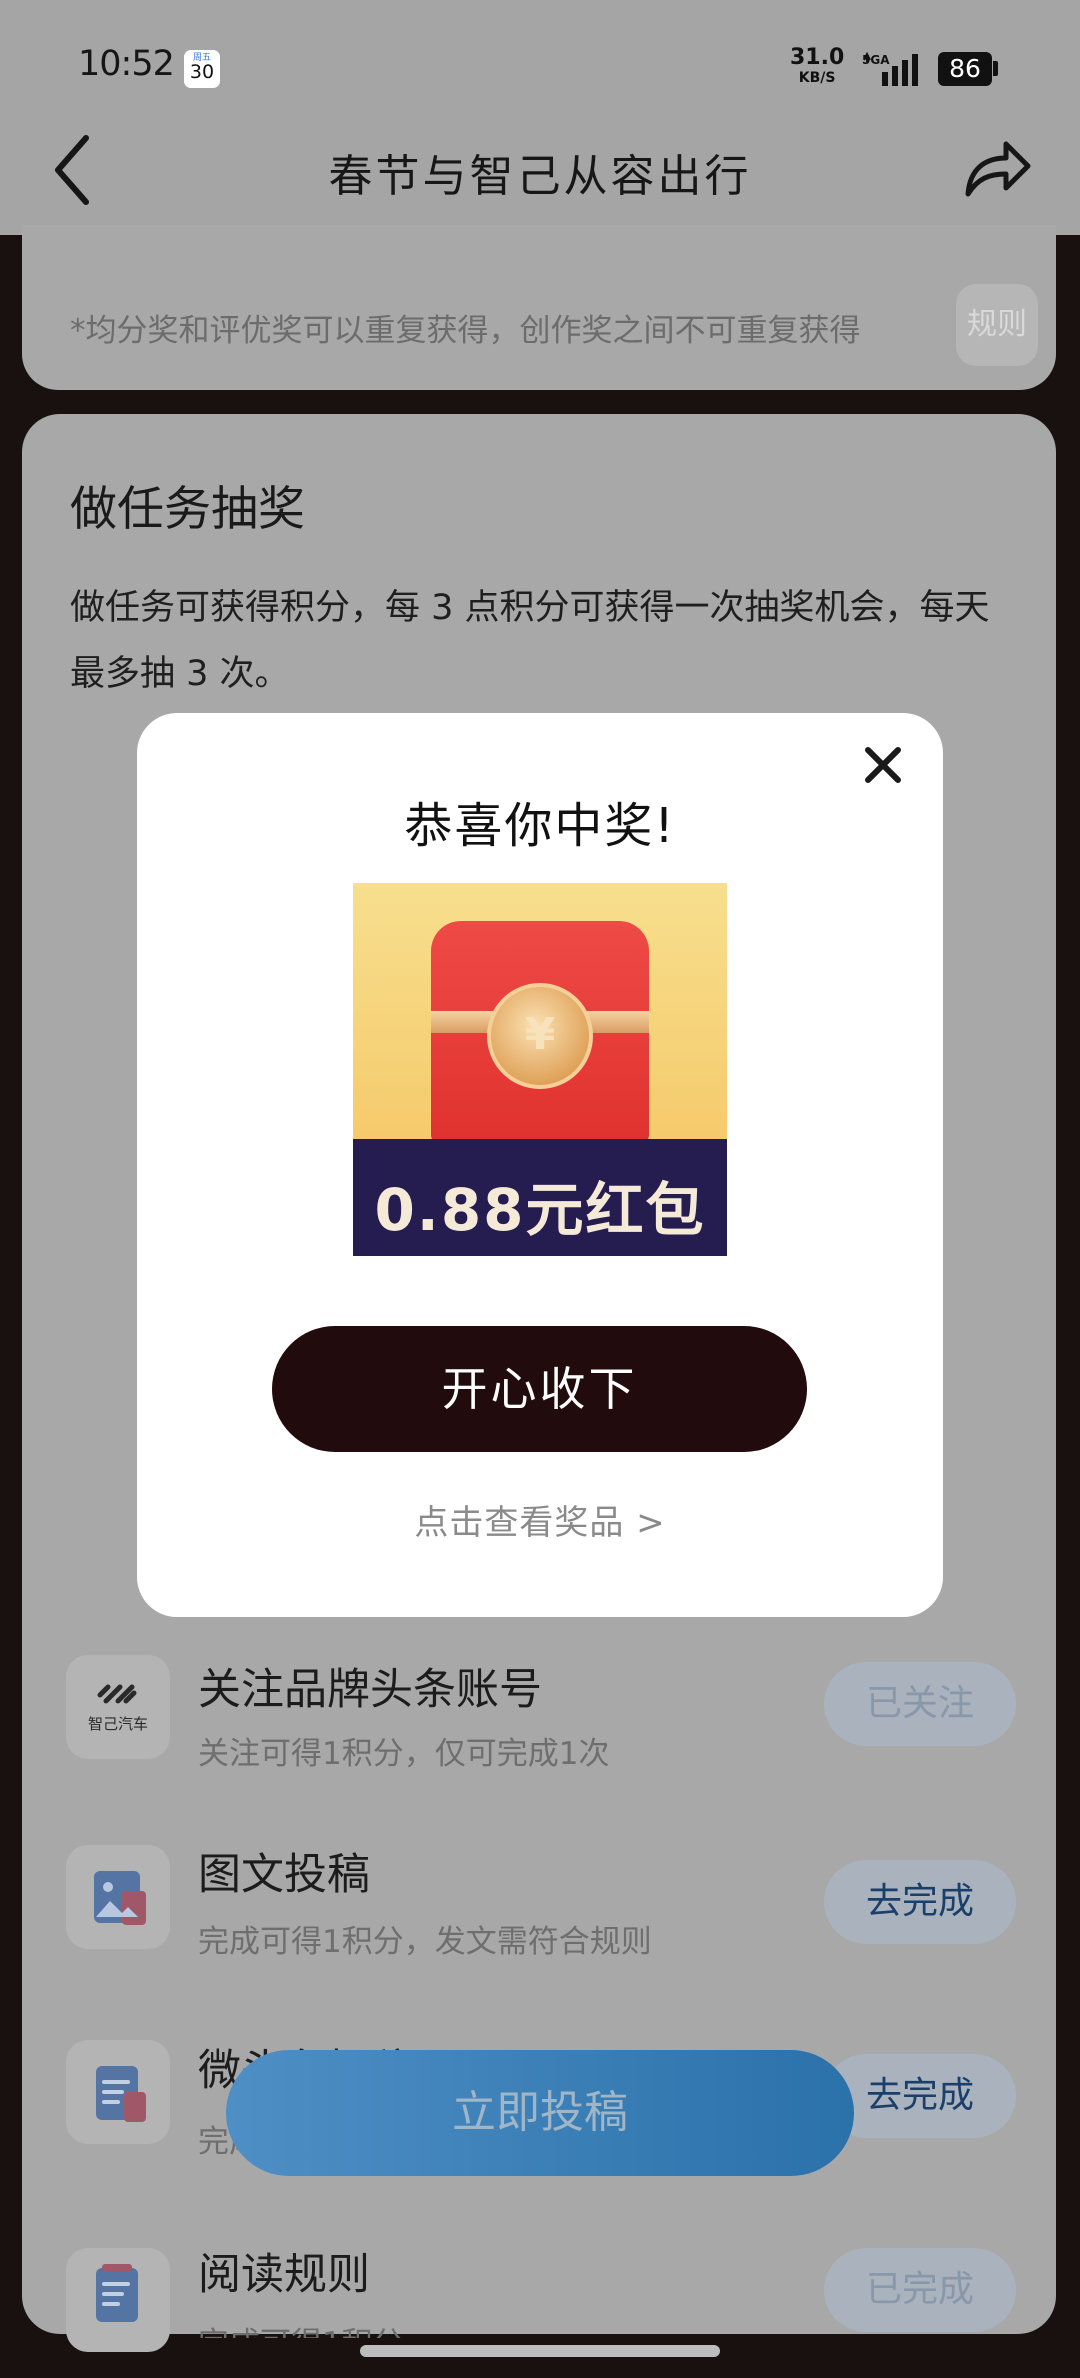 This screenshot has height=2378, width=1080. Describe the element at coordinates (530, 641) in the screenshot. I see `section-description: 做任务可获得积分，每 3 点积分可获得一次抽奖机会，每天最多抽 3 次。` at that location.